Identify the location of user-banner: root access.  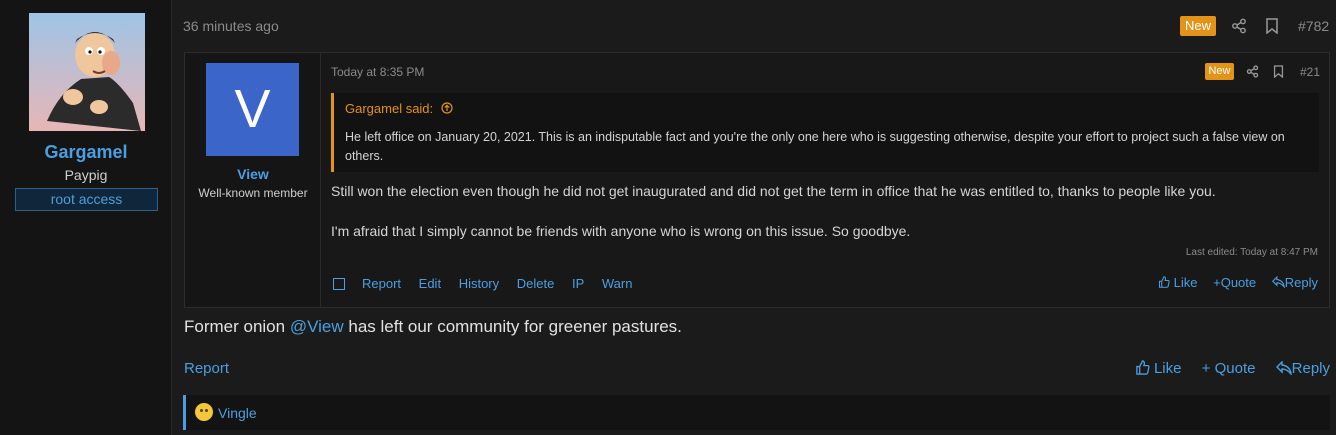
(86, 199).